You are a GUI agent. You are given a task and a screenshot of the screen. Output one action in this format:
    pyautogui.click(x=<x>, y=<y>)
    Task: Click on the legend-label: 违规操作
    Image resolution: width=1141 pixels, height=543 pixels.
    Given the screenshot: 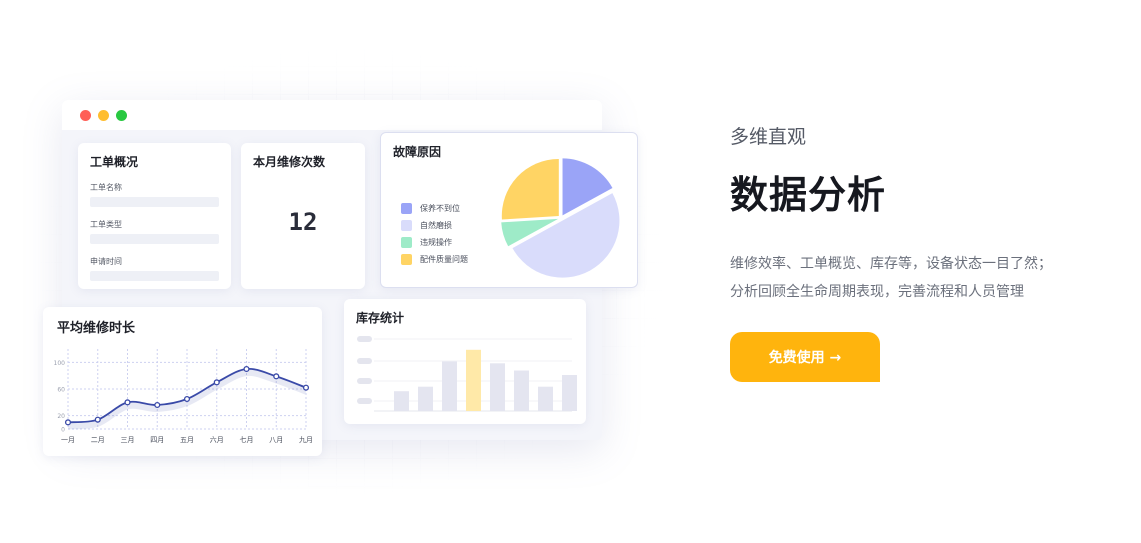 What is the action you would take?
    pyautogui.click(x=436, y=242)
    